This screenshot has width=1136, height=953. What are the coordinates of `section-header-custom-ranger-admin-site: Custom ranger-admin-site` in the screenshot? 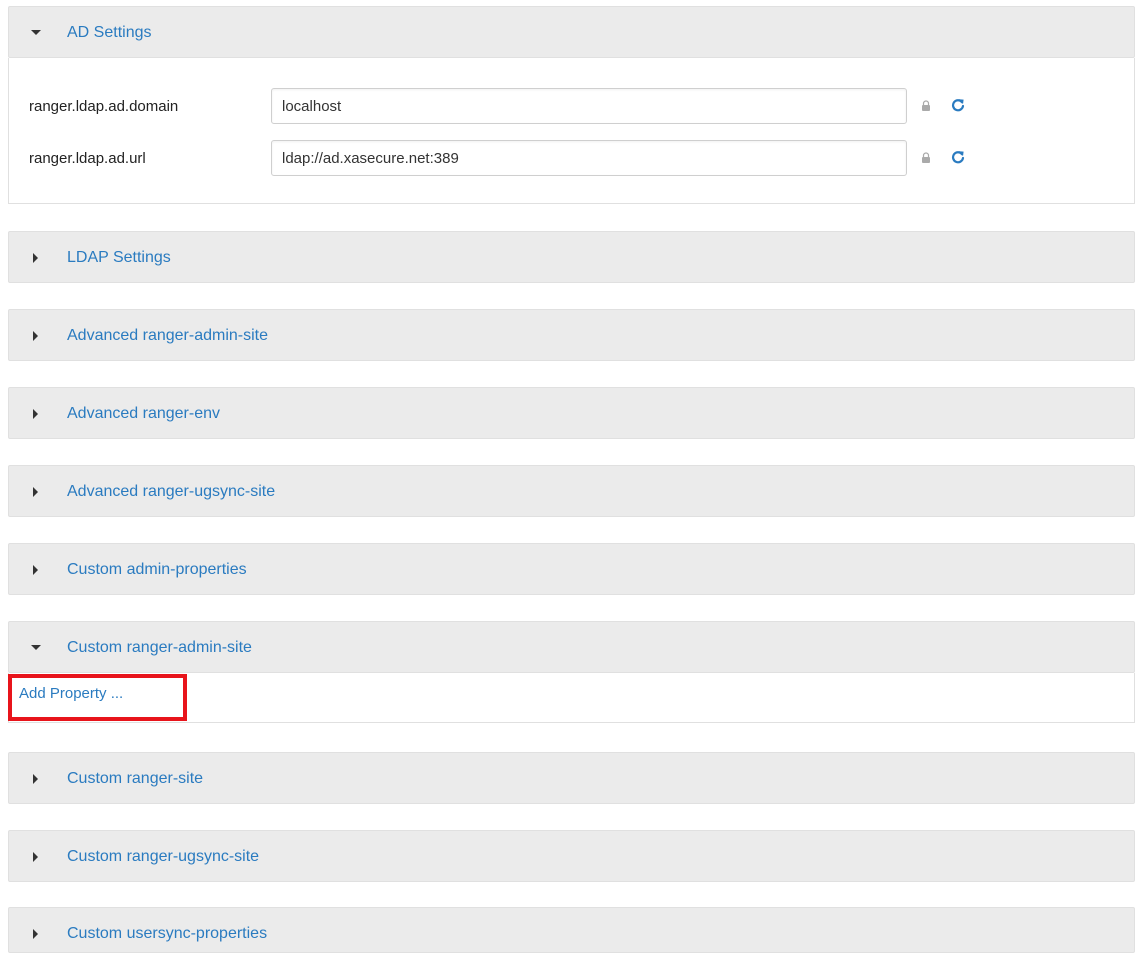 It's located at (571, 647).